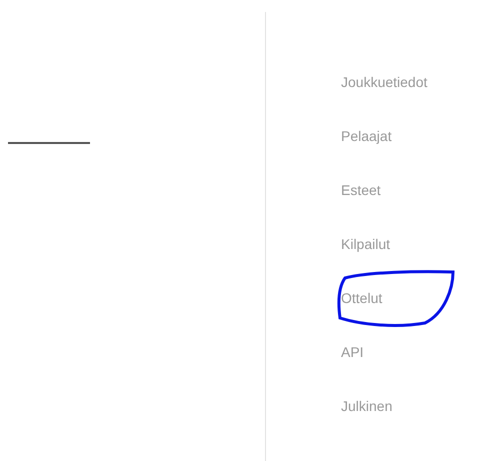  What do you see at coordinates (366, 136) in the screenshot?
I see `nav-link: Pelaajat` at bounding box center [366, 136].